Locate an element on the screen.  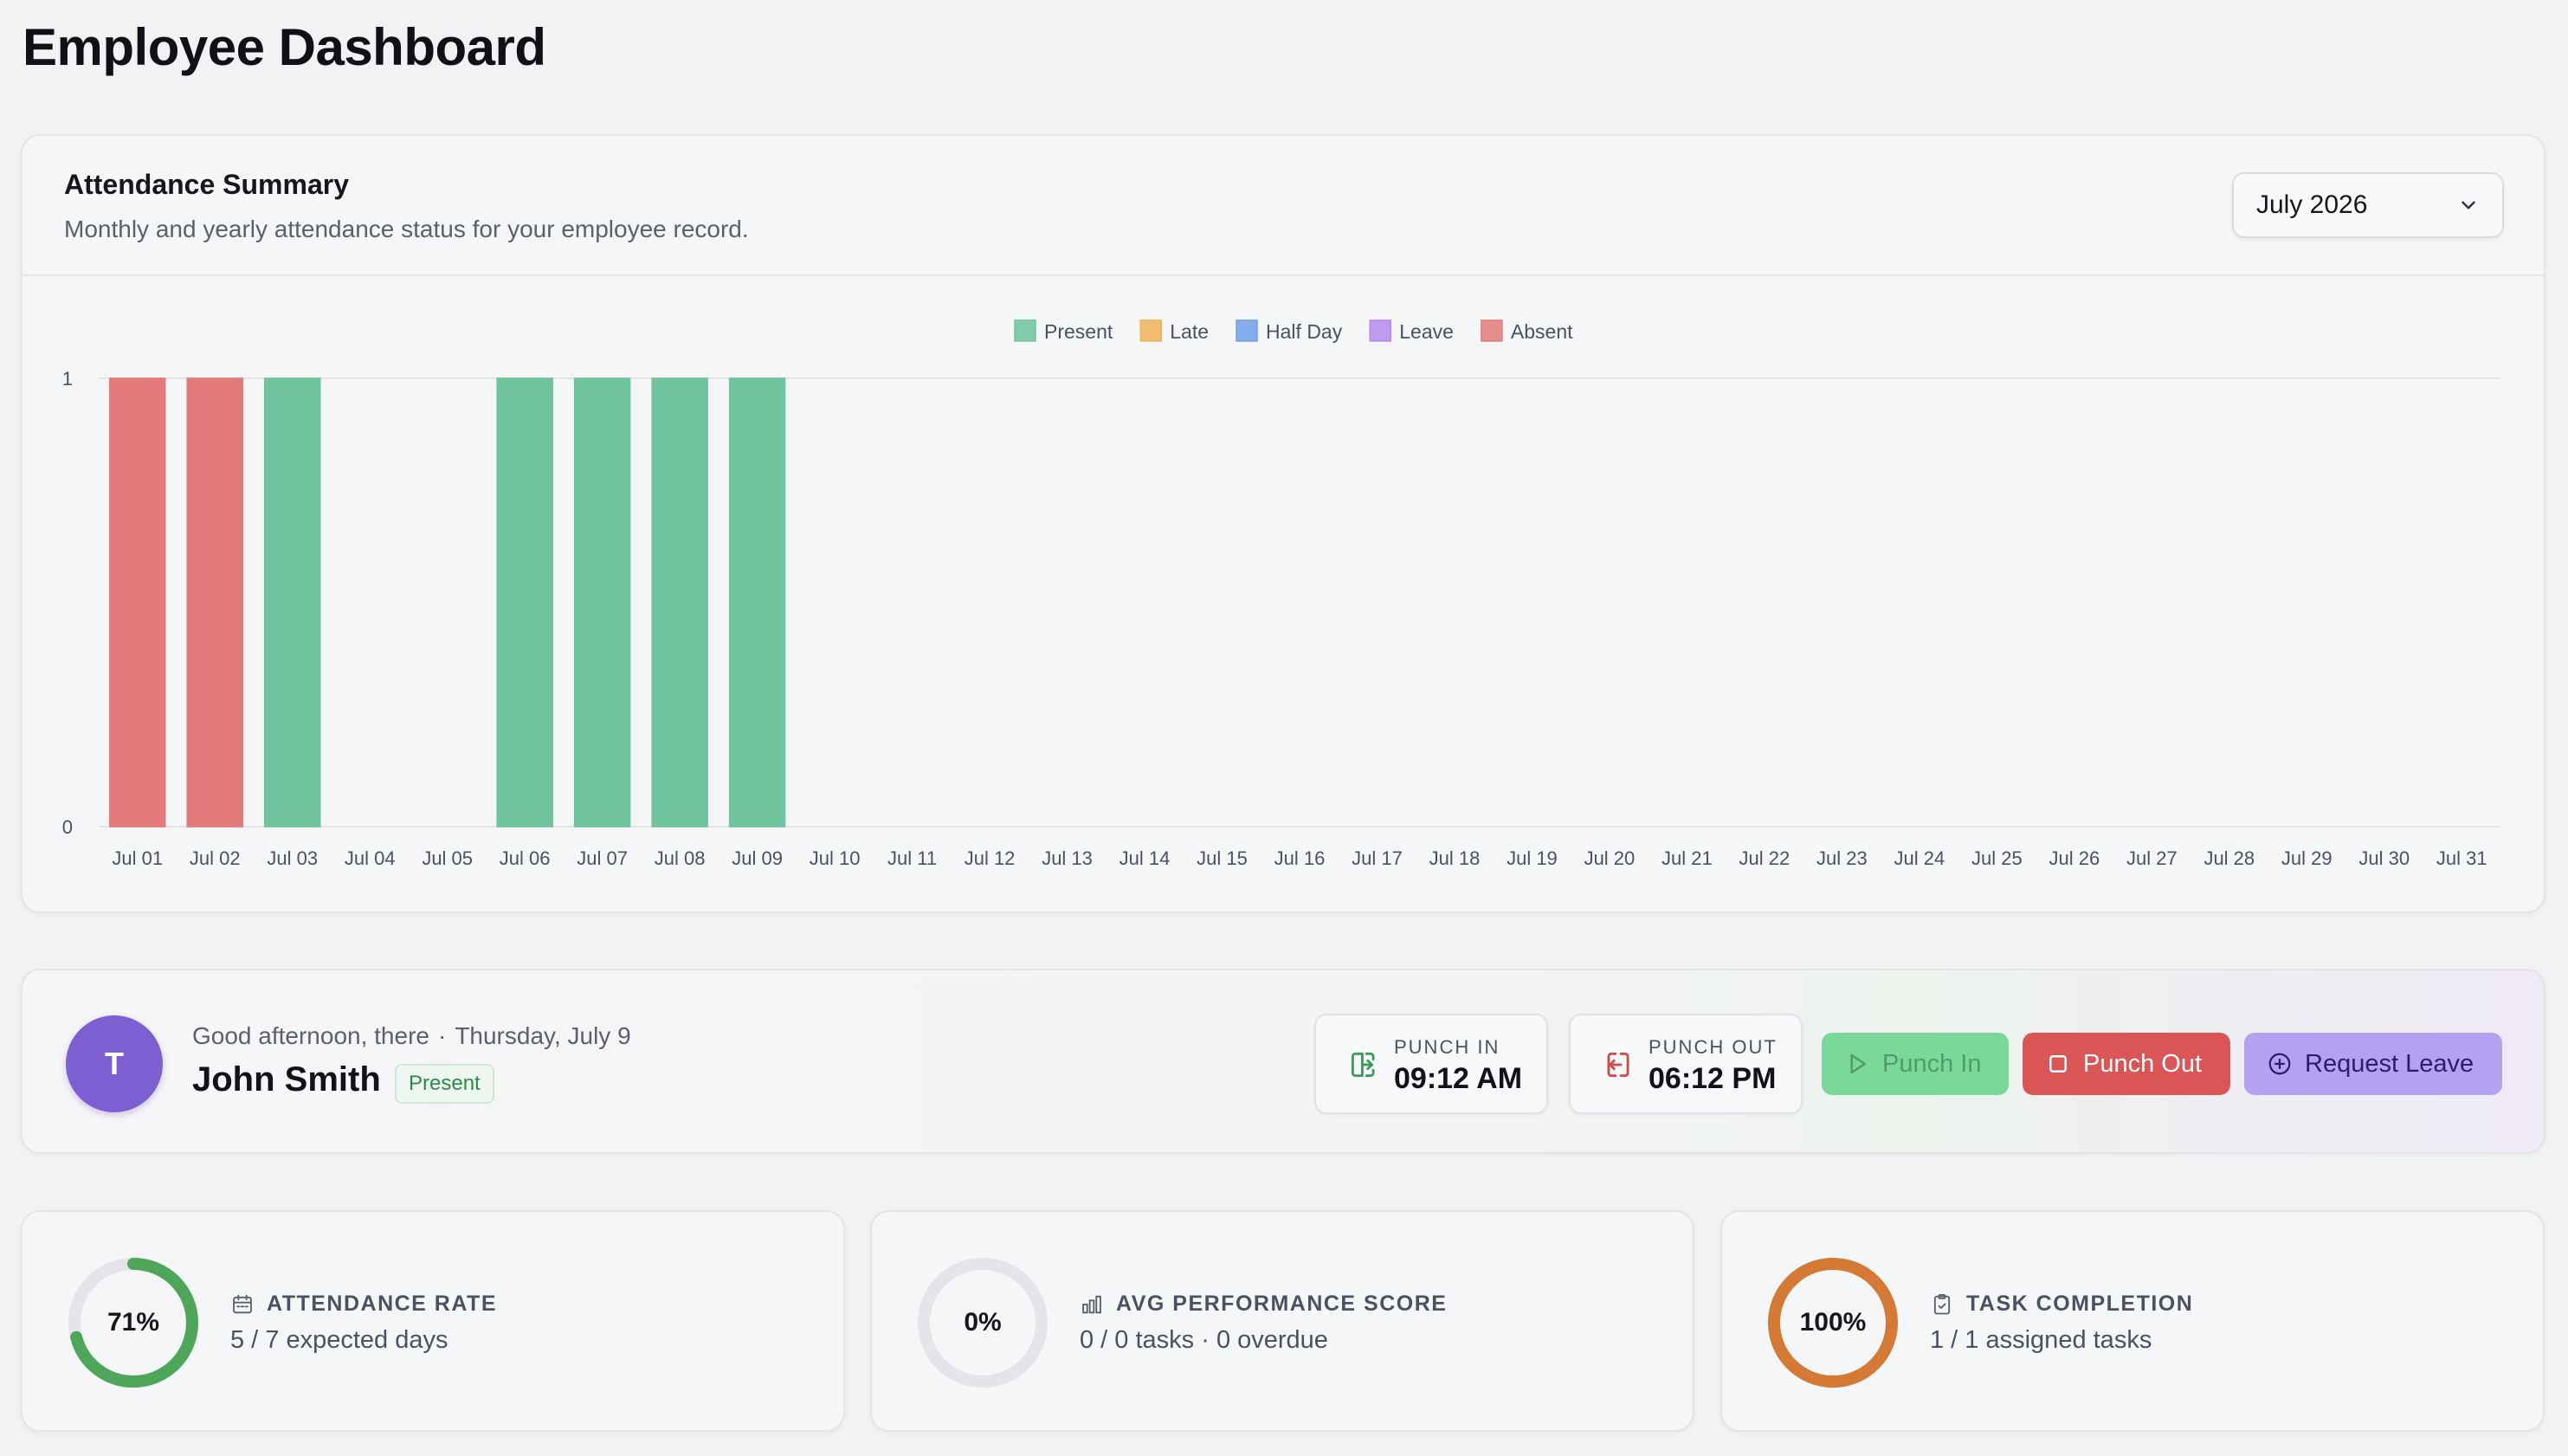
month-select-value: July 2026 is located at coordinates (2312, 204).